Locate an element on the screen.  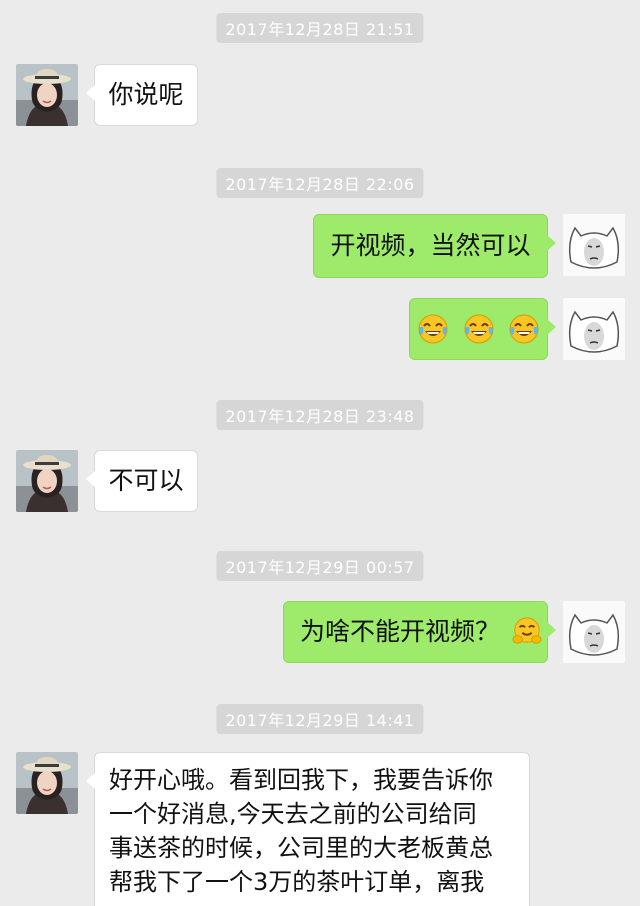
incoming-message: 你说呢 is located at coordinates (142, 95).